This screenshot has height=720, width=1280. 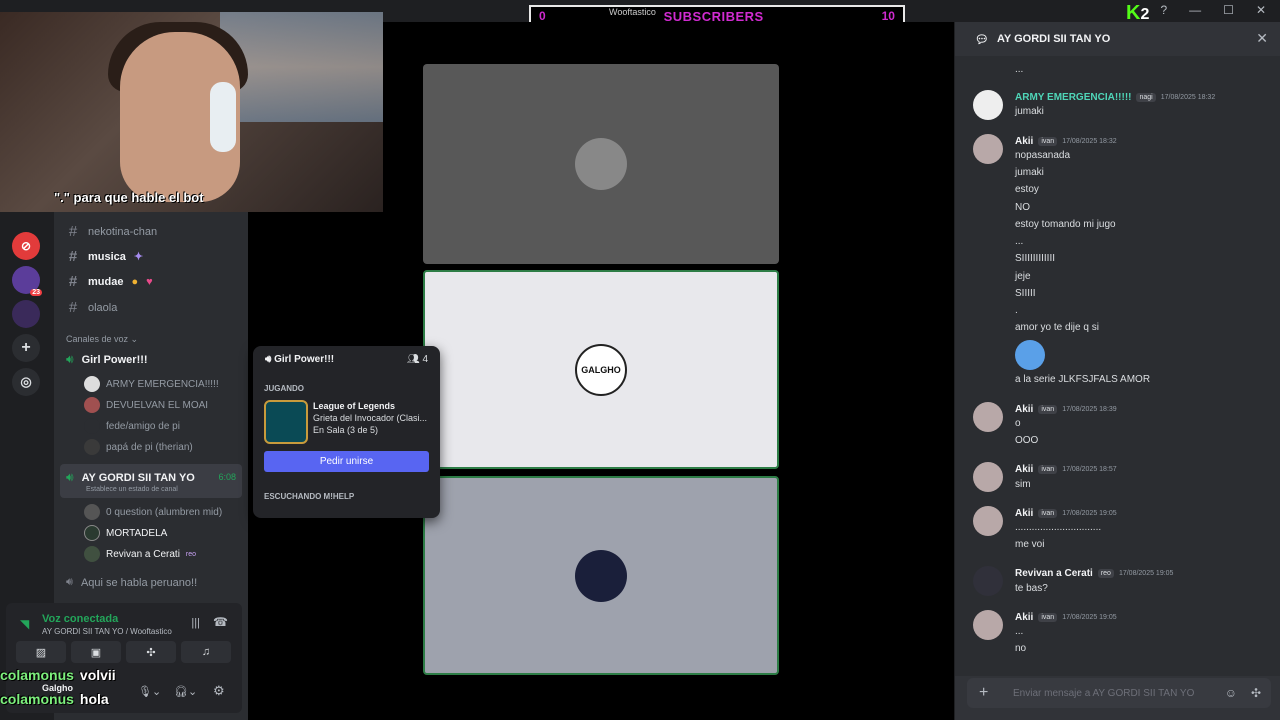 I want to click on screenshare-button: ▣, so click(x=96, y=652).